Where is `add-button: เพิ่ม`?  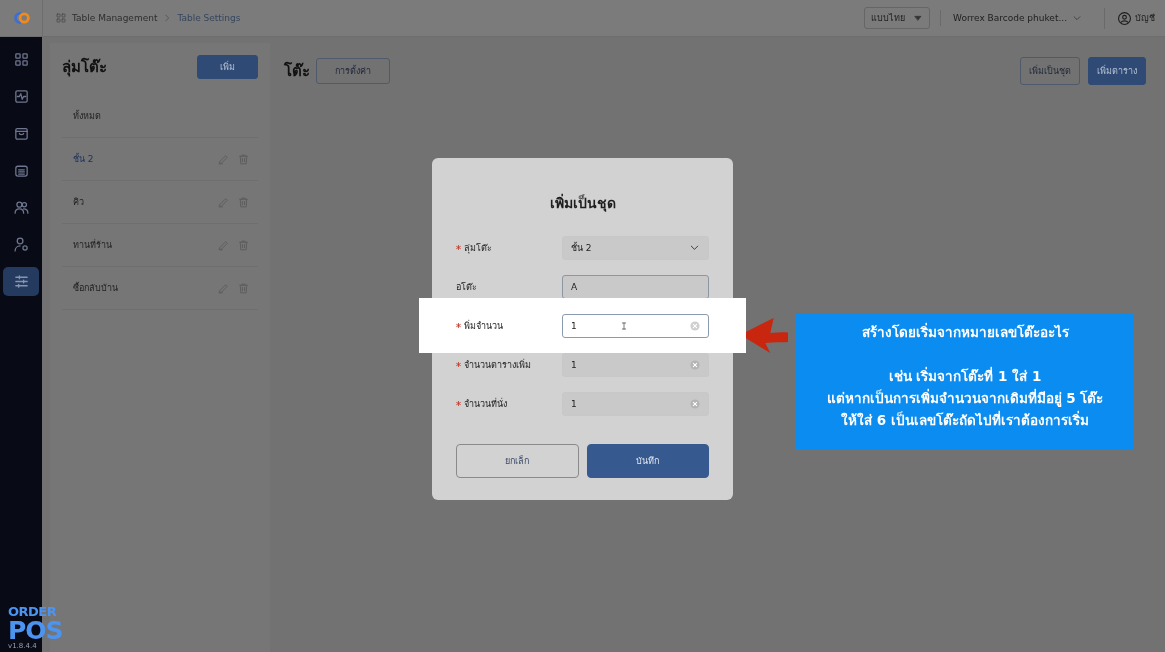 add-button: เพิ่ม is located at coordinates (227, 67).